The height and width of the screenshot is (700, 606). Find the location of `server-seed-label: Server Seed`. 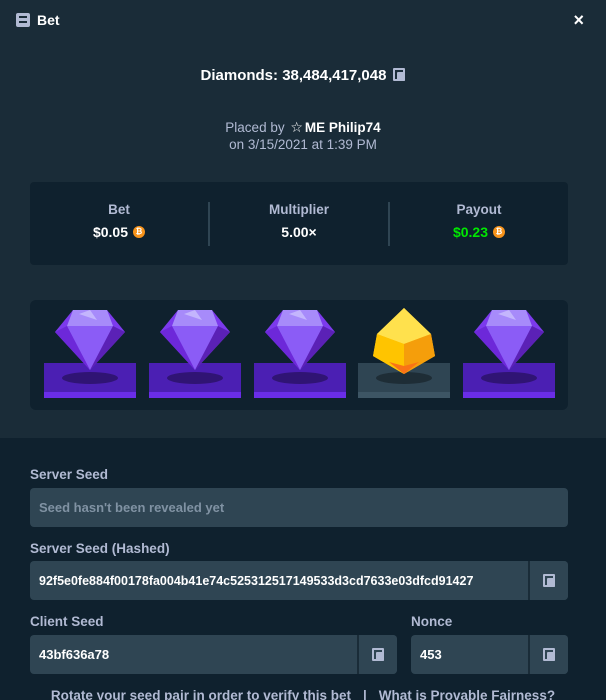

server-seed-label: Server Seed is located at coordinates (69, 474).